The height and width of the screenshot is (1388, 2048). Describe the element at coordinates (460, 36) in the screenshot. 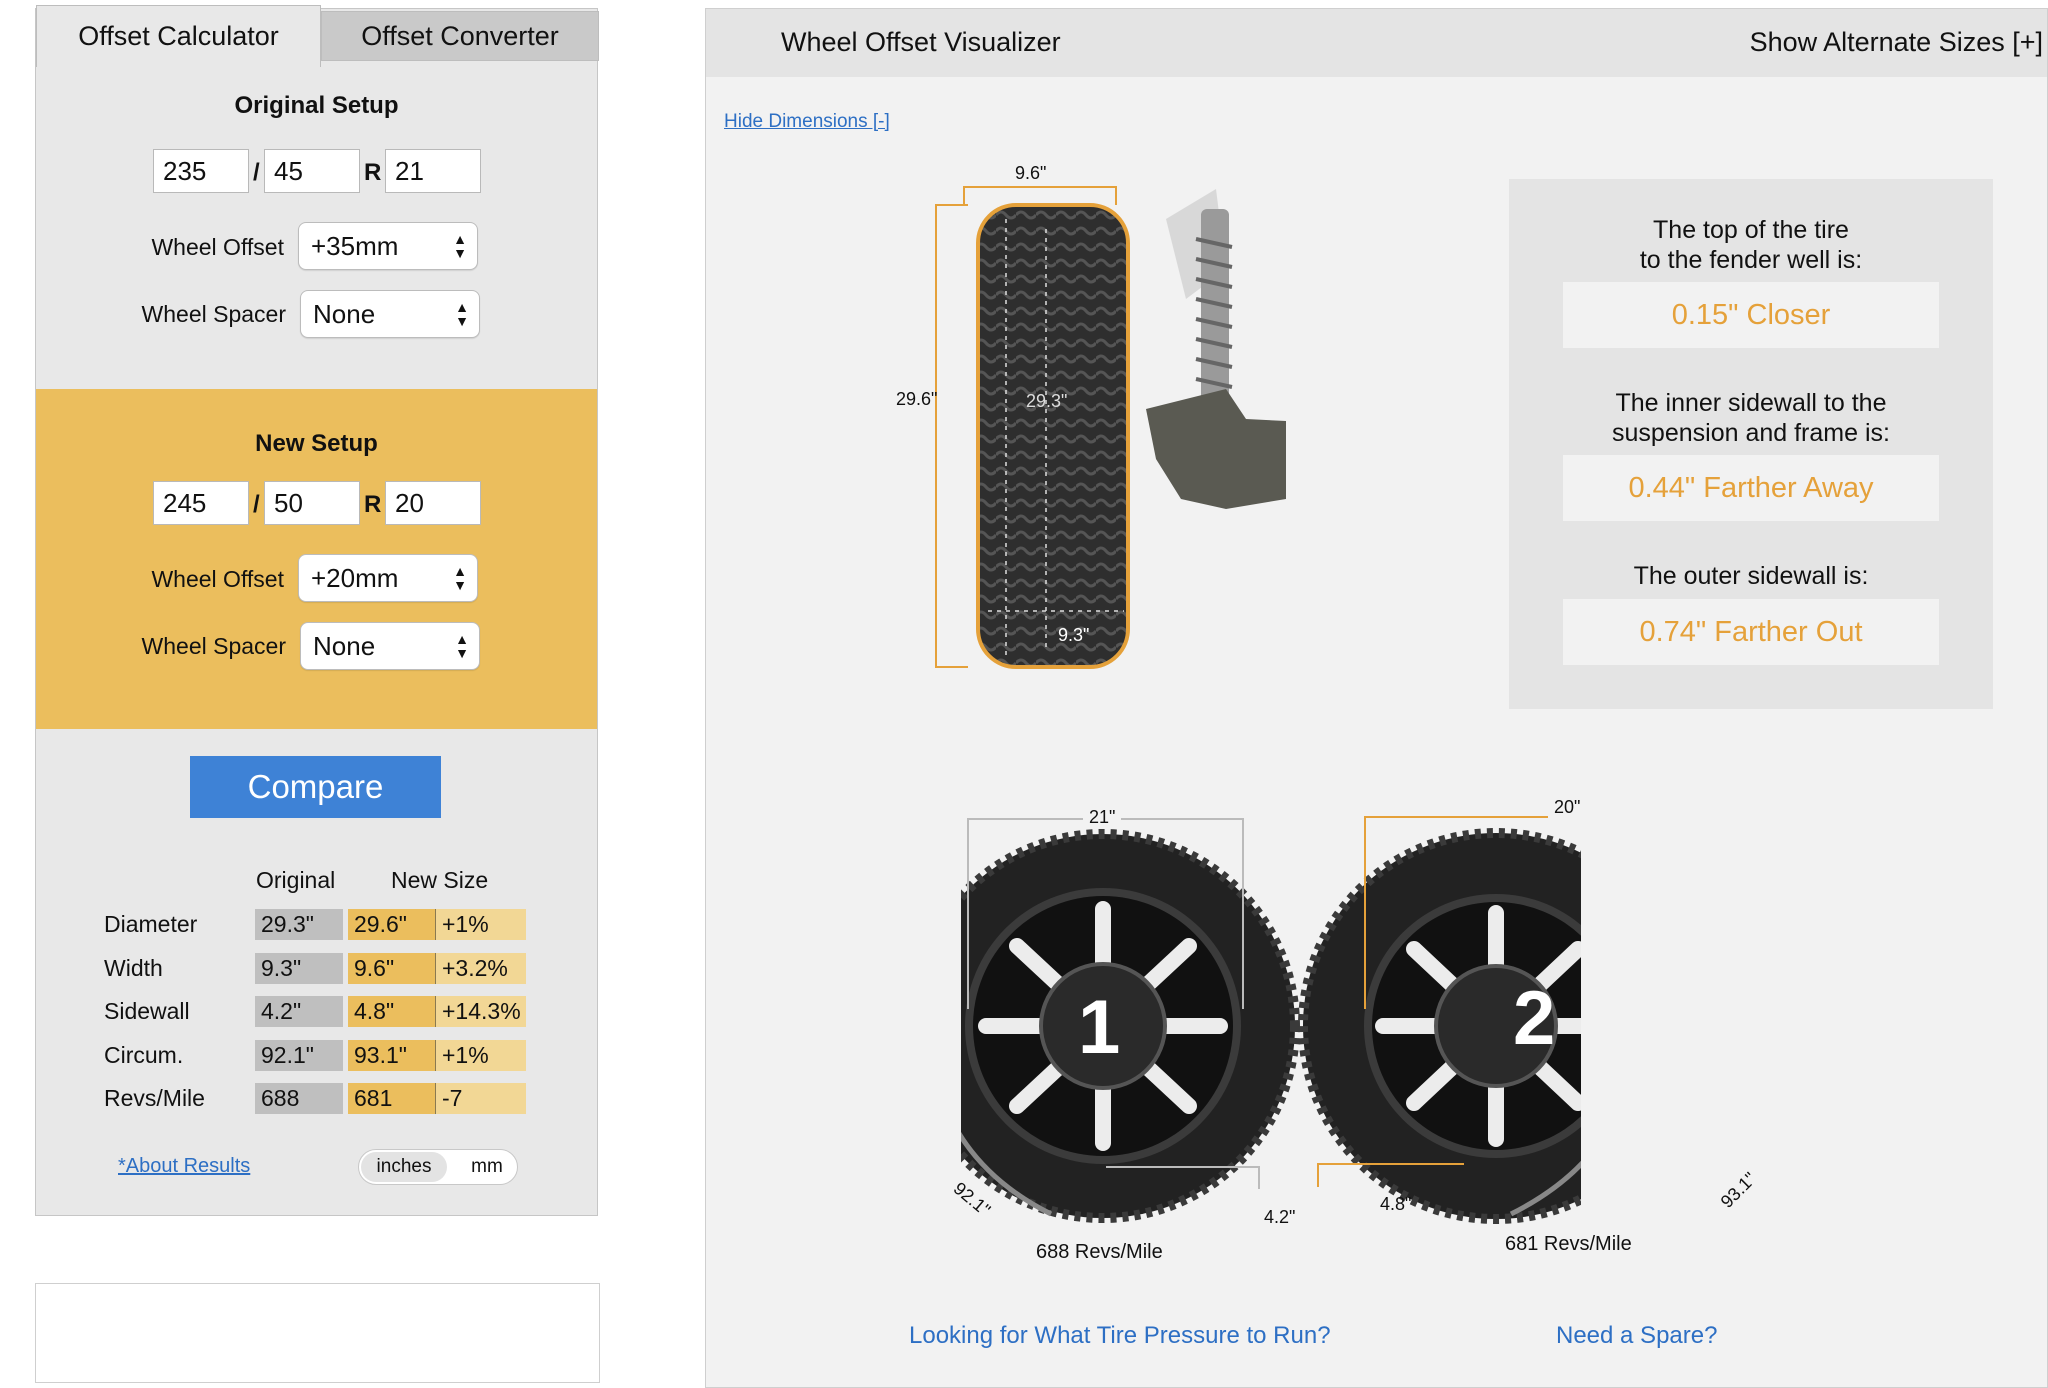

I see `tab-offset-converter: Offset Converter` at that location.